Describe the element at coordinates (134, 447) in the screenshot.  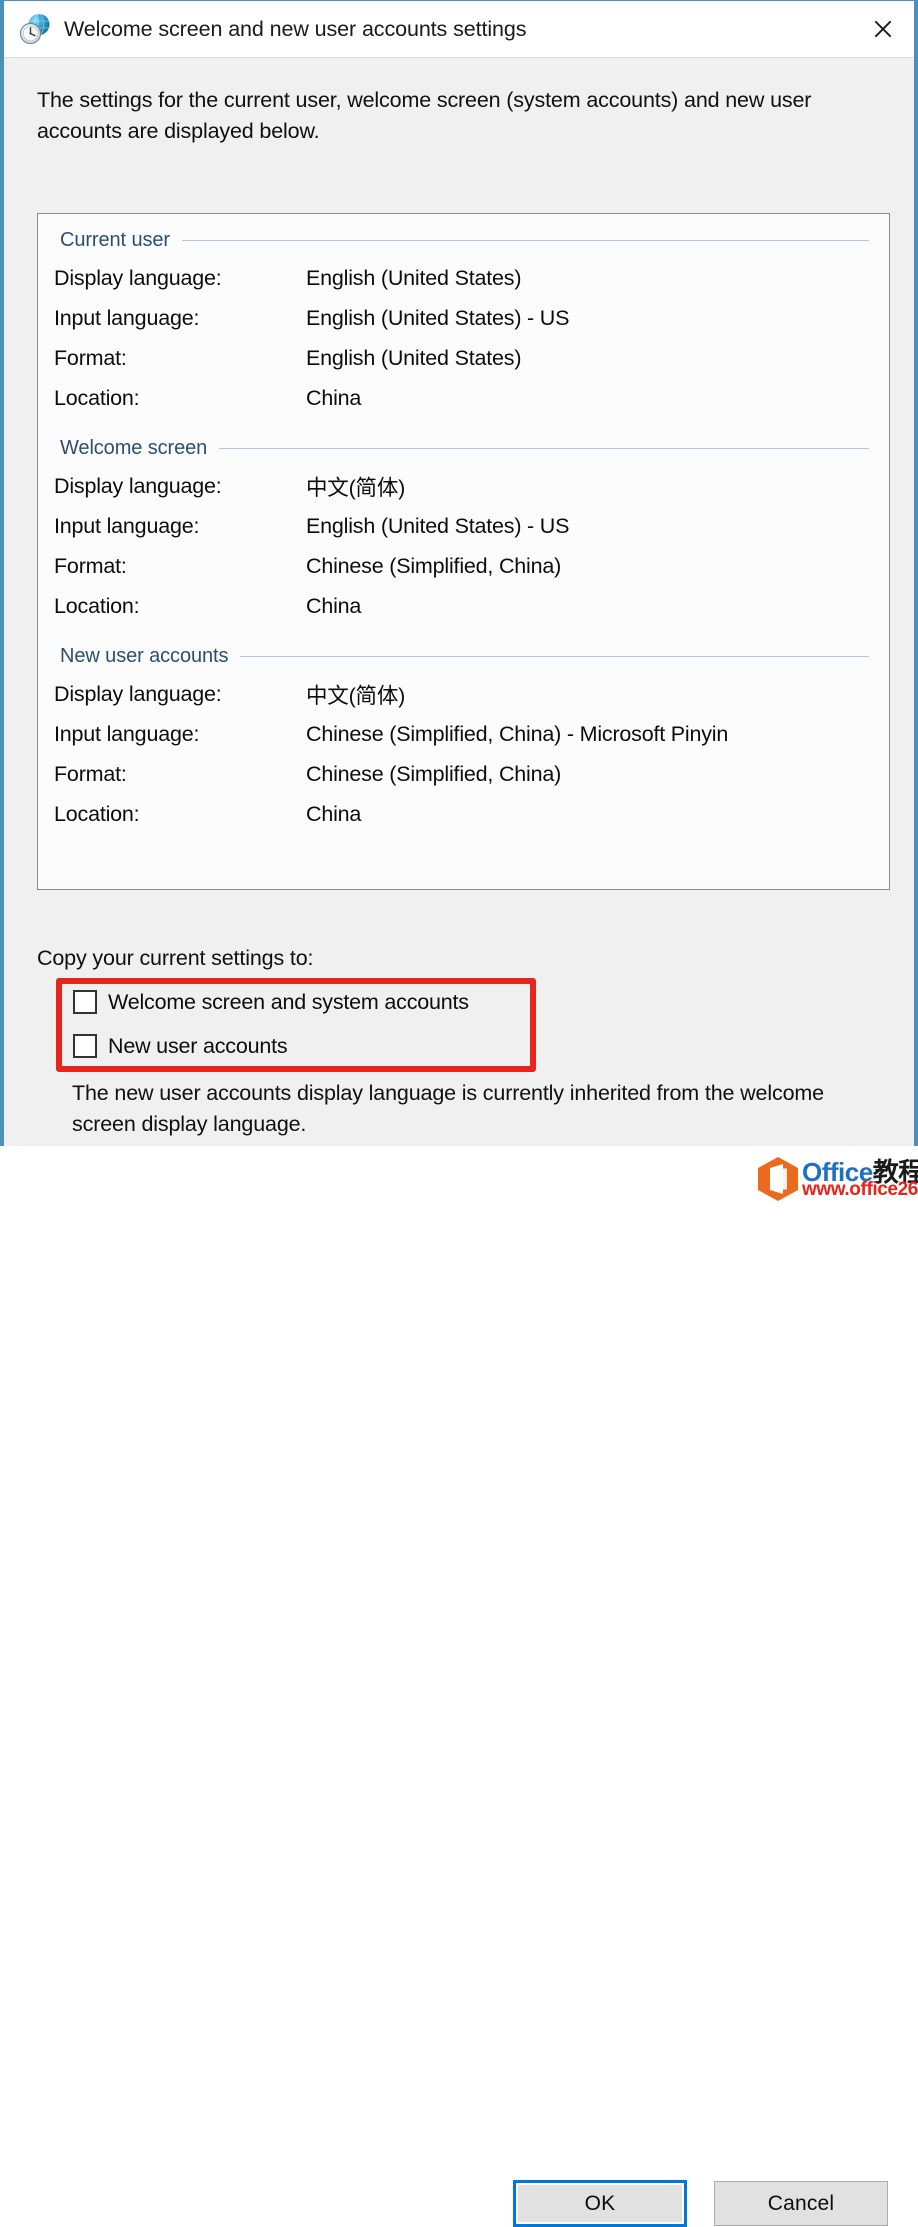
I see `group-title: Welcome screen` at that location.